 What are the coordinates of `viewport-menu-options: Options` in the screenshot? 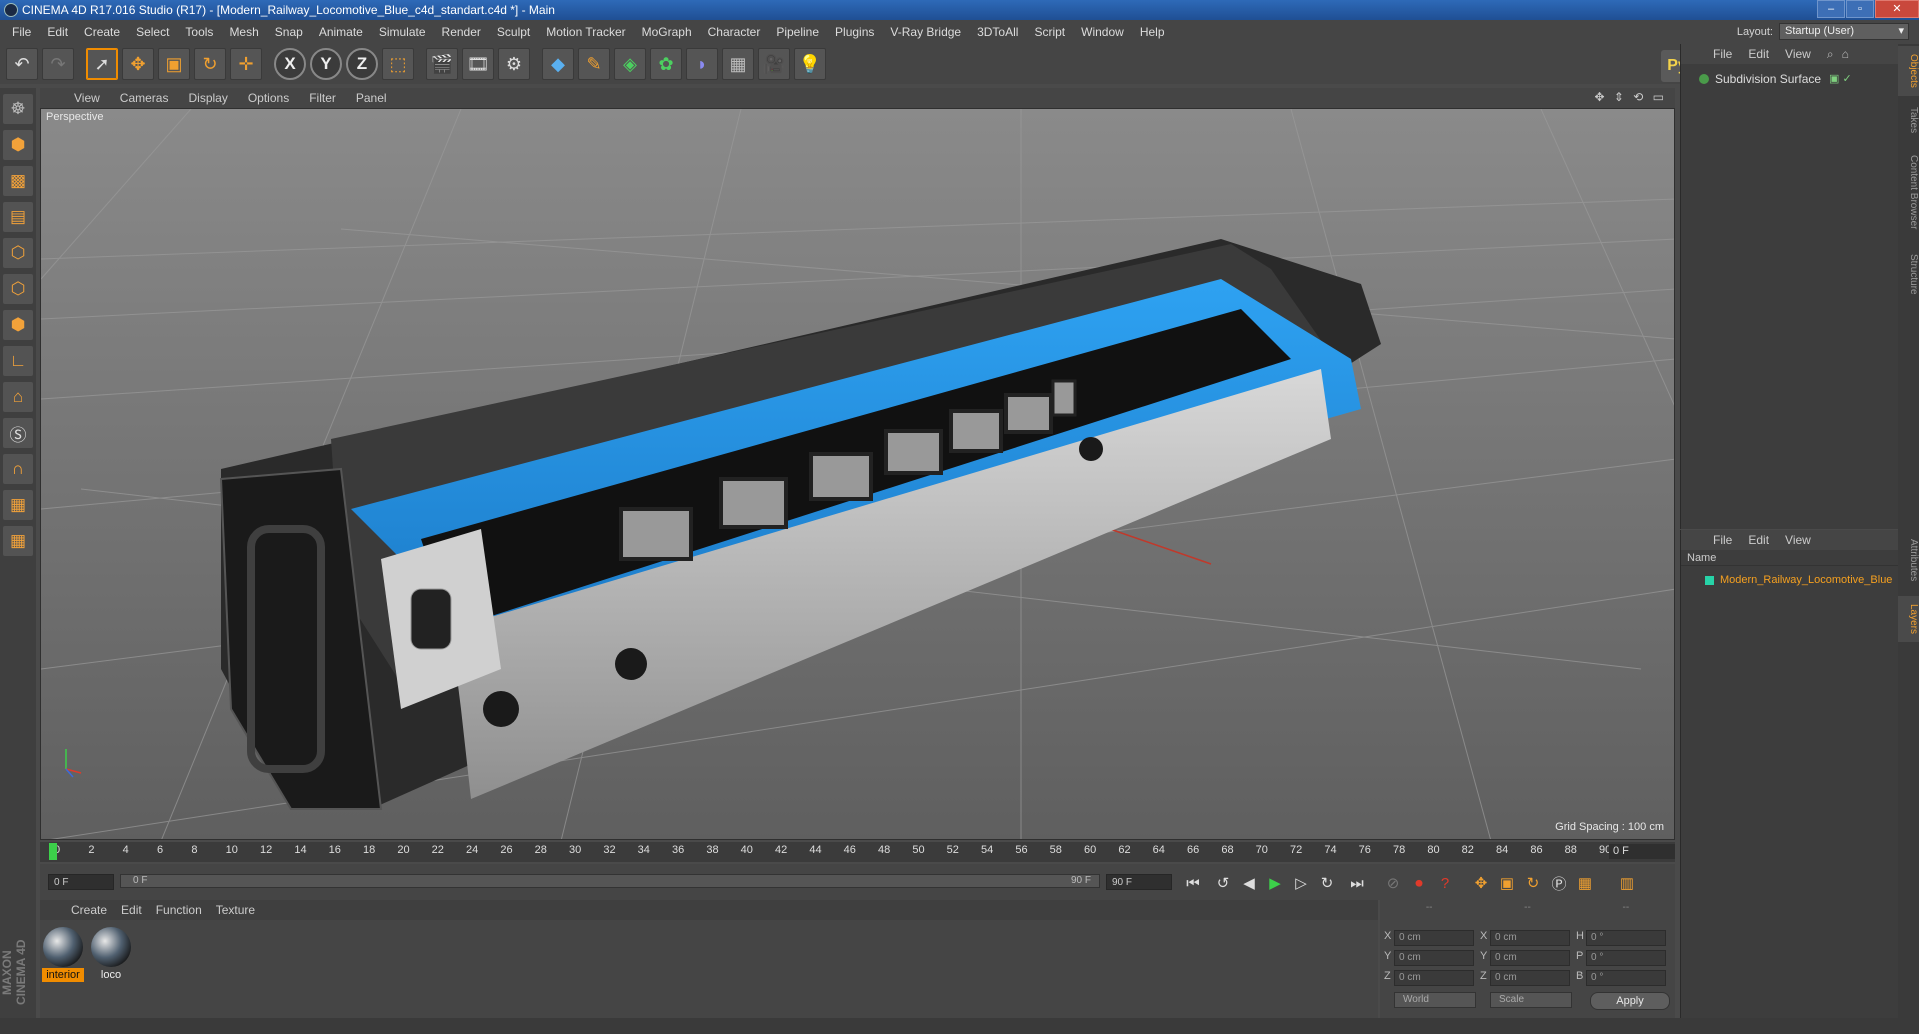 It's located at (268, 98).